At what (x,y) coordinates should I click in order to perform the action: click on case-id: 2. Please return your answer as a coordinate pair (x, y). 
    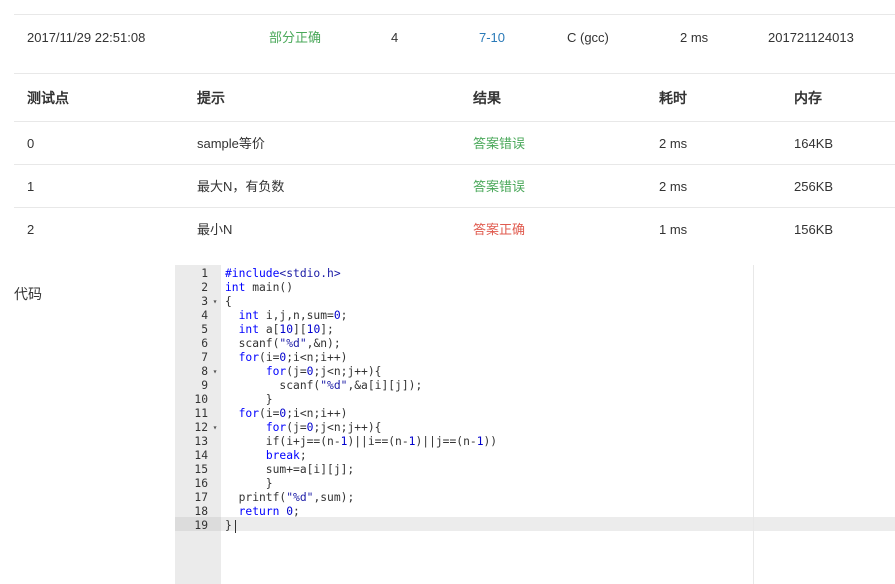
    Looking at the image, I should click on (31, 229).